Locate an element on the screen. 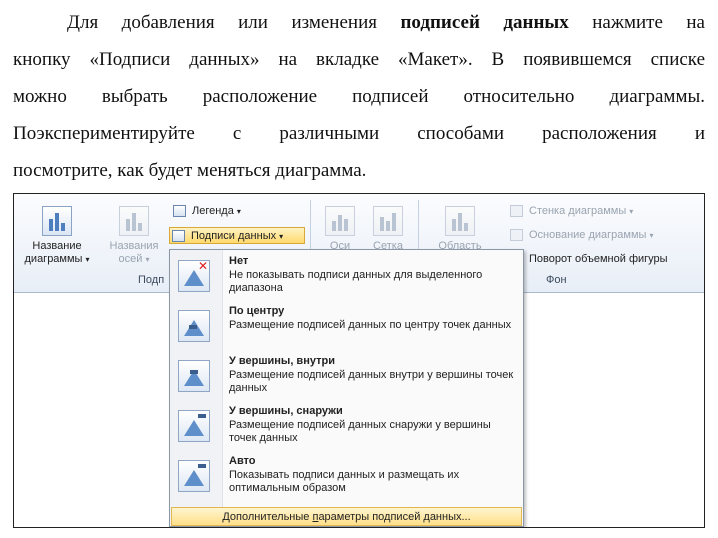  chart-wall-button: Стенка диаграммы ▾ is located at coordinates (570, 211).